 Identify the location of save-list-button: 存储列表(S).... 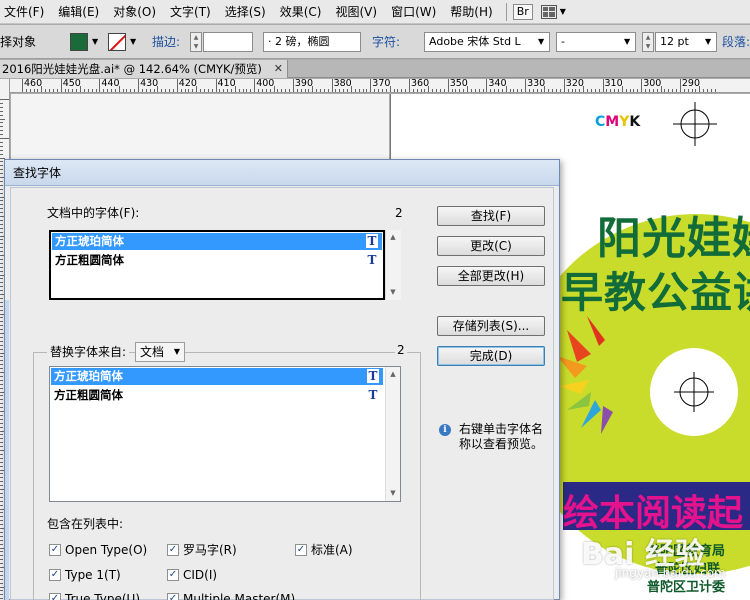
(491, 326).